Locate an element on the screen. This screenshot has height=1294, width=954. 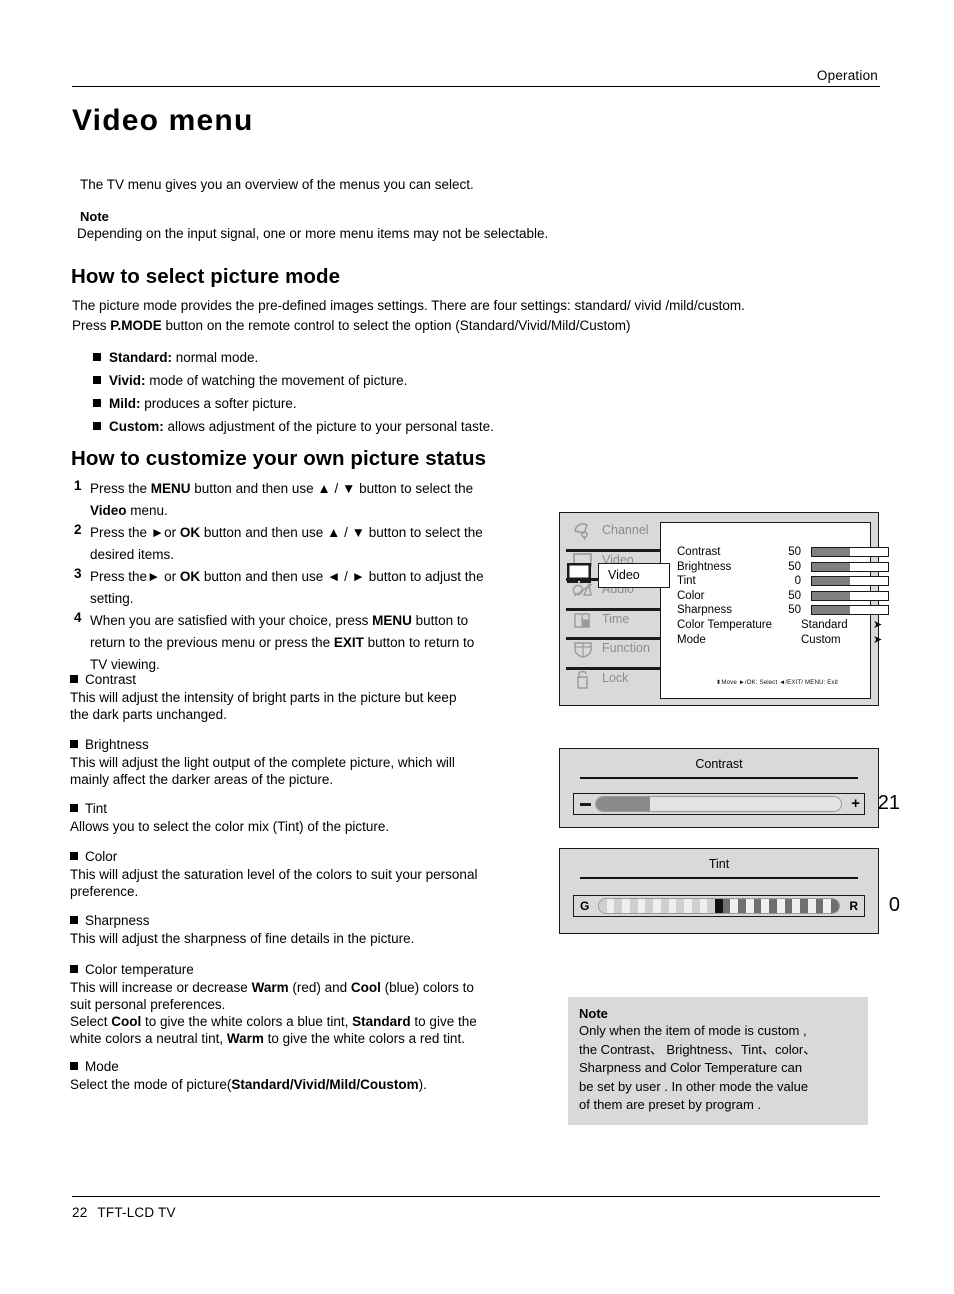
minus-icon is located at coordinates (585, 804).